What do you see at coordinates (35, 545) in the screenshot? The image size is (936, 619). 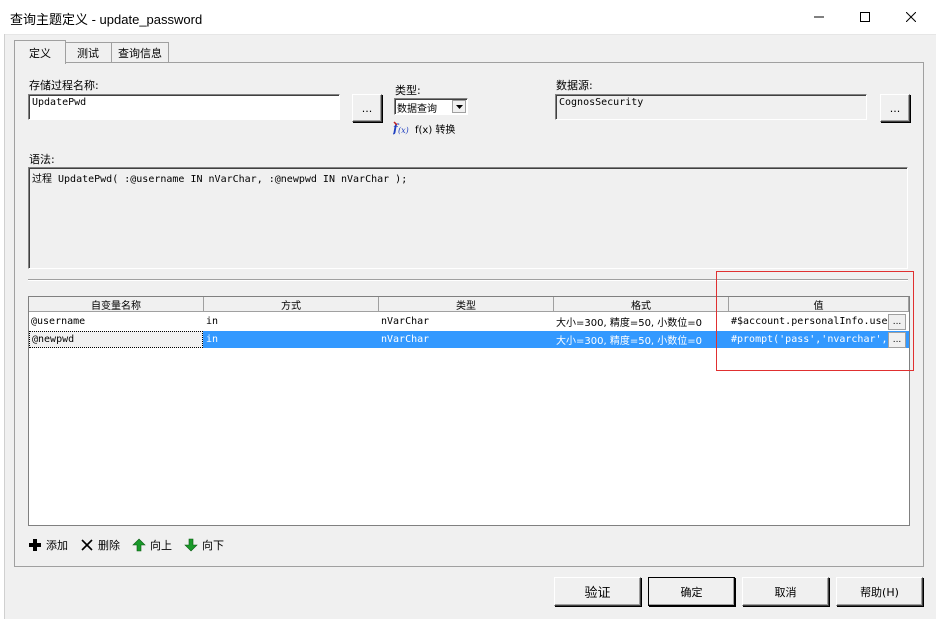 I see `plus-icon` at bounding box center [35, 545].